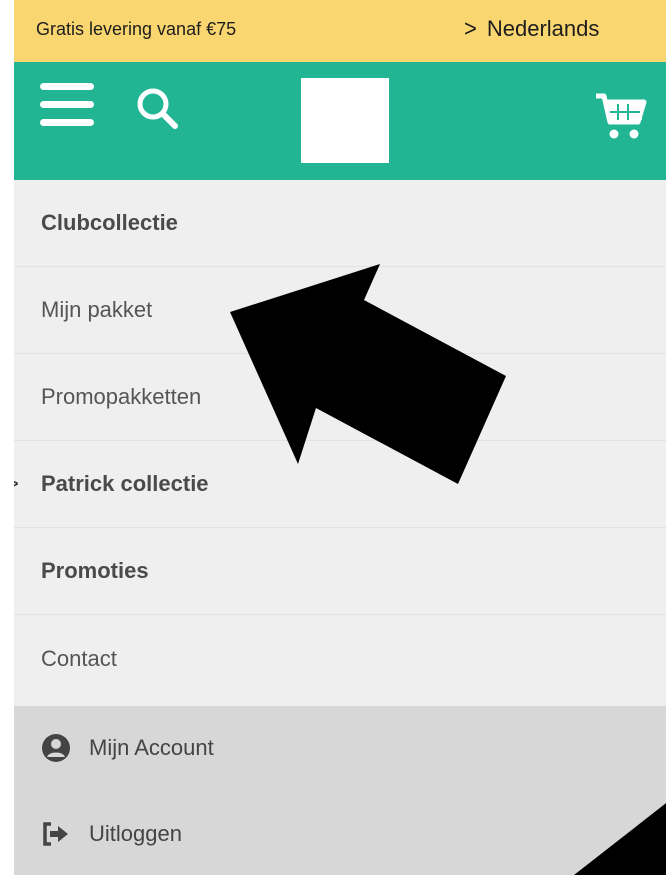 The height and width of the screenshot is (875, 666). What do you see at coordinates (340, 310) in the screenshot?
I see `menu-item-mijn-pakket: Mijn pakket` at bounding box center [340, 310].